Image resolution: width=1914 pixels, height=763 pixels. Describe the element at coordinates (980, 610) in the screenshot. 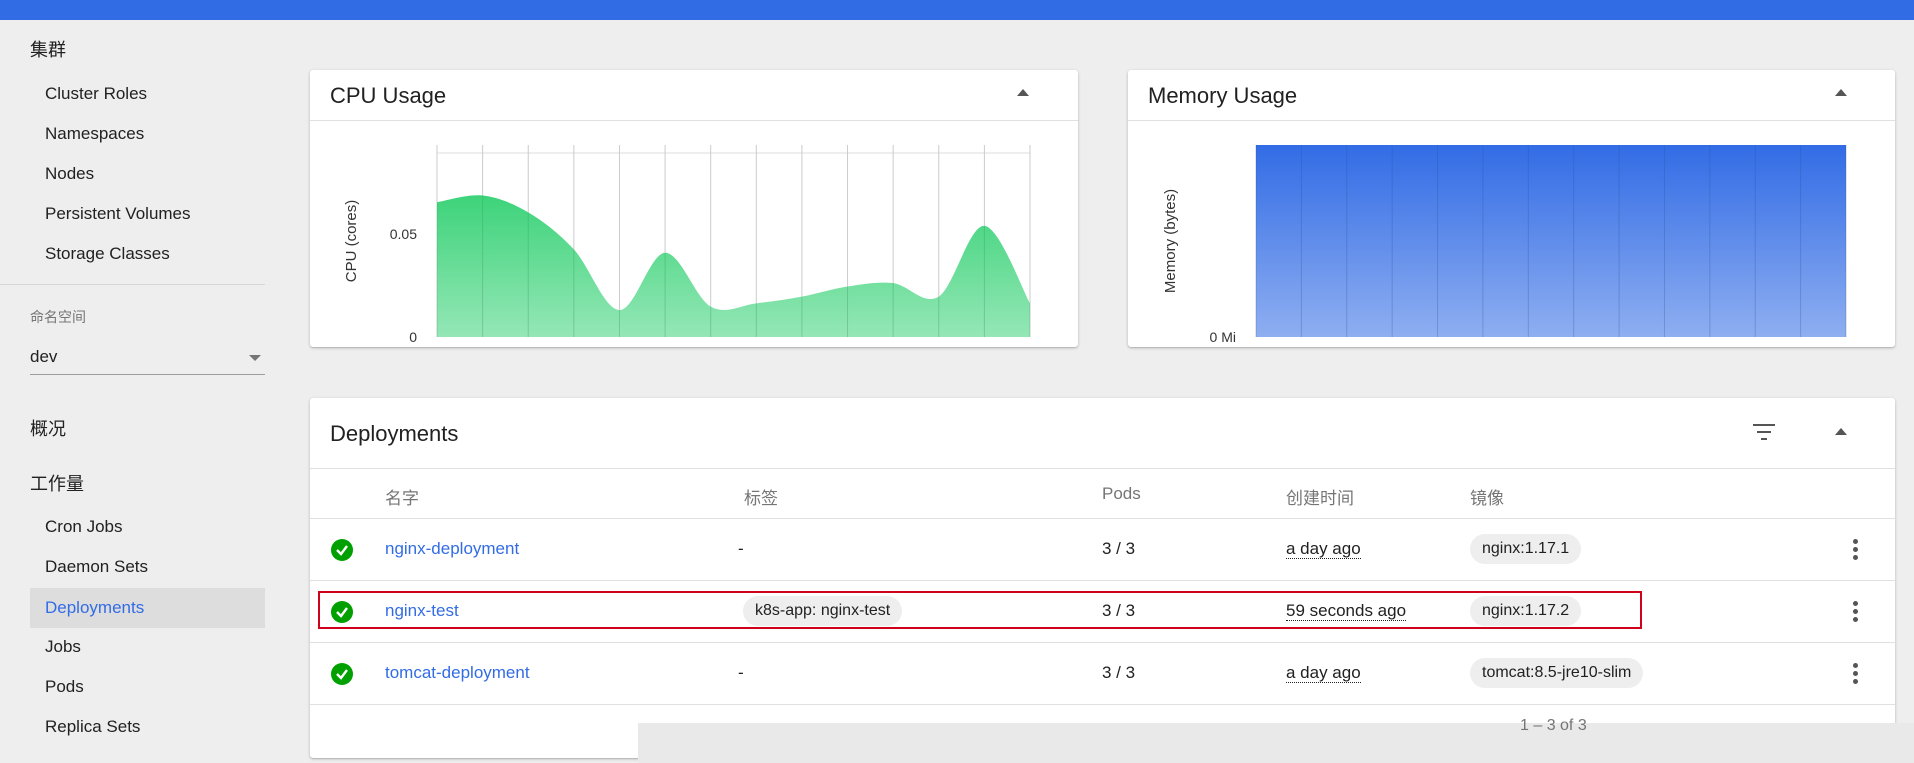

I see `annotation-highlight-box` at that location.